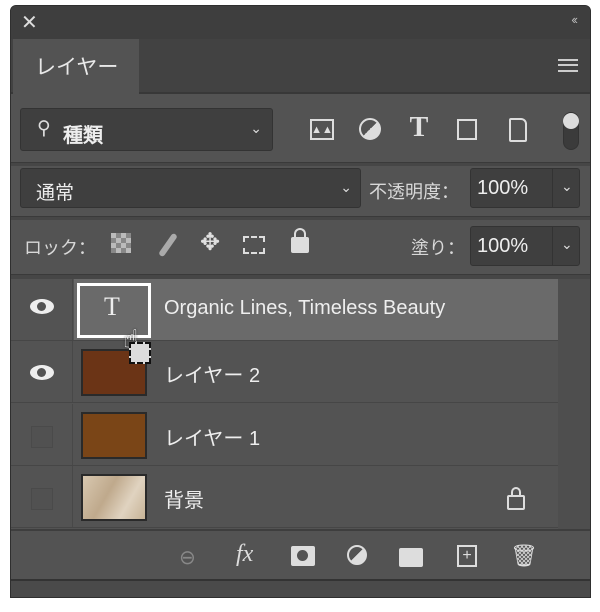 This screenshot has width=600, height=612. I want to click on lock-image-pixels-icon, so click(168, 245).